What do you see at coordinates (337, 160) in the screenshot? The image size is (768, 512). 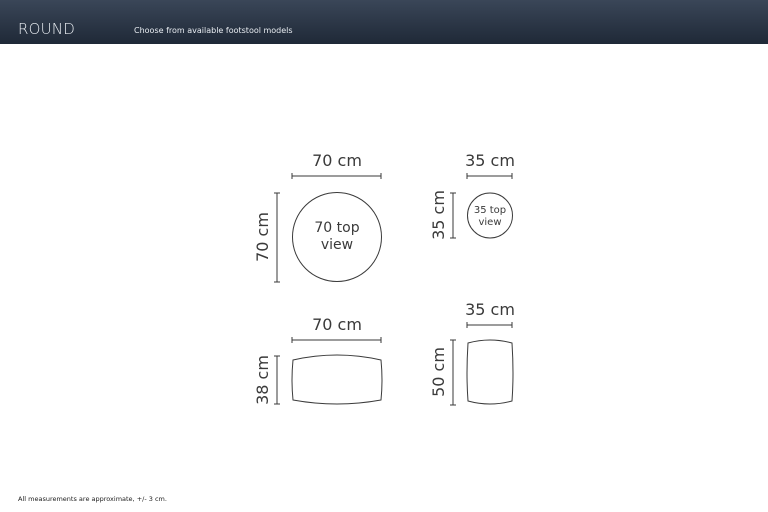 I see `large-top-width-label: 70 cm` at bounding box center [337, 160].